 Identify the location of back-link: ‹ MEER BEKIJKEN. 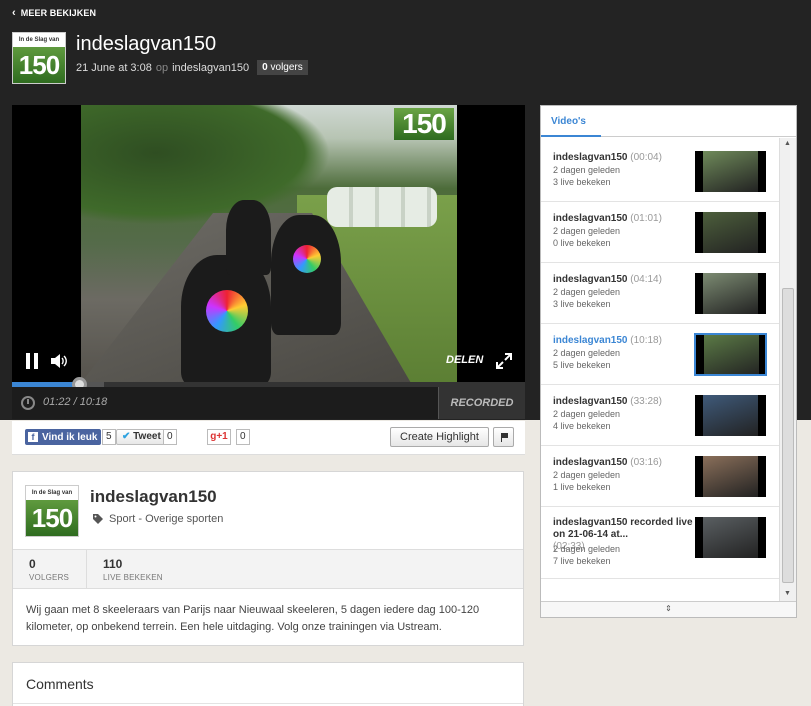
(54, 12).